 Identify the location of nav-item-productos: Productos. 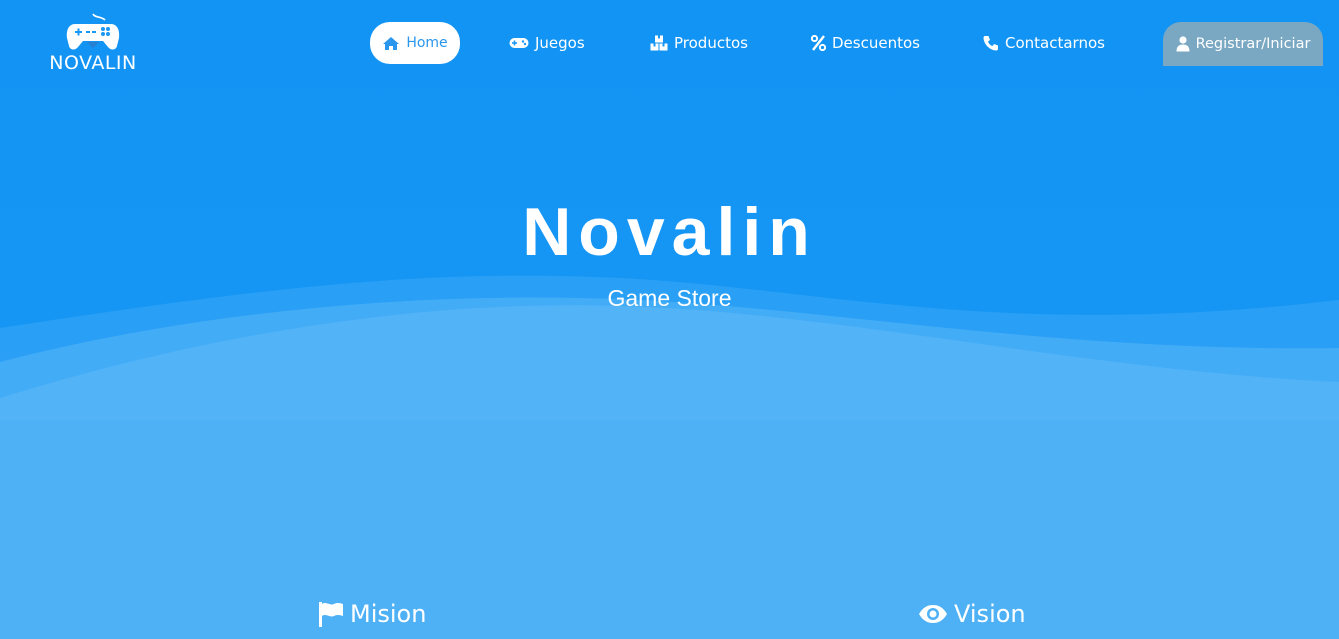
(699, 43).